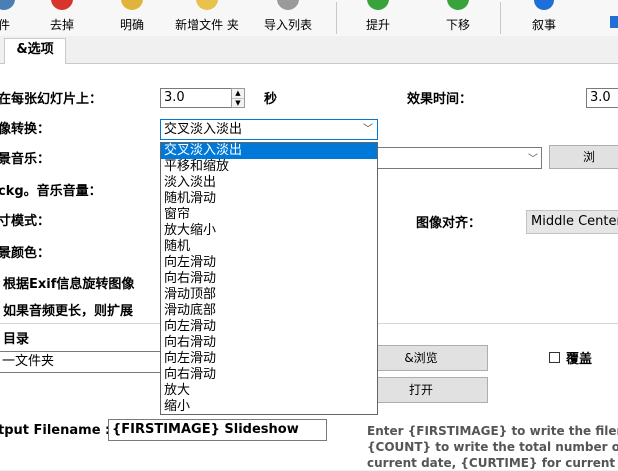 The image size is (618, 471). I want to click on bg-music-select, so click(459, 158).